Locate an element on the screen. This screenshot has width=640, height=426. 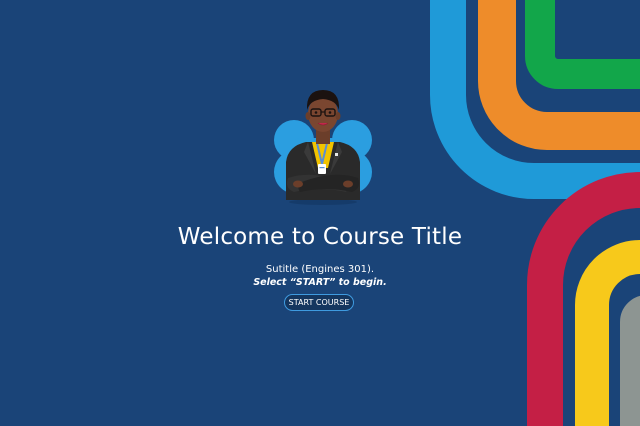
course-title: Welcome to Course Title is located at coordinates (320, 237).